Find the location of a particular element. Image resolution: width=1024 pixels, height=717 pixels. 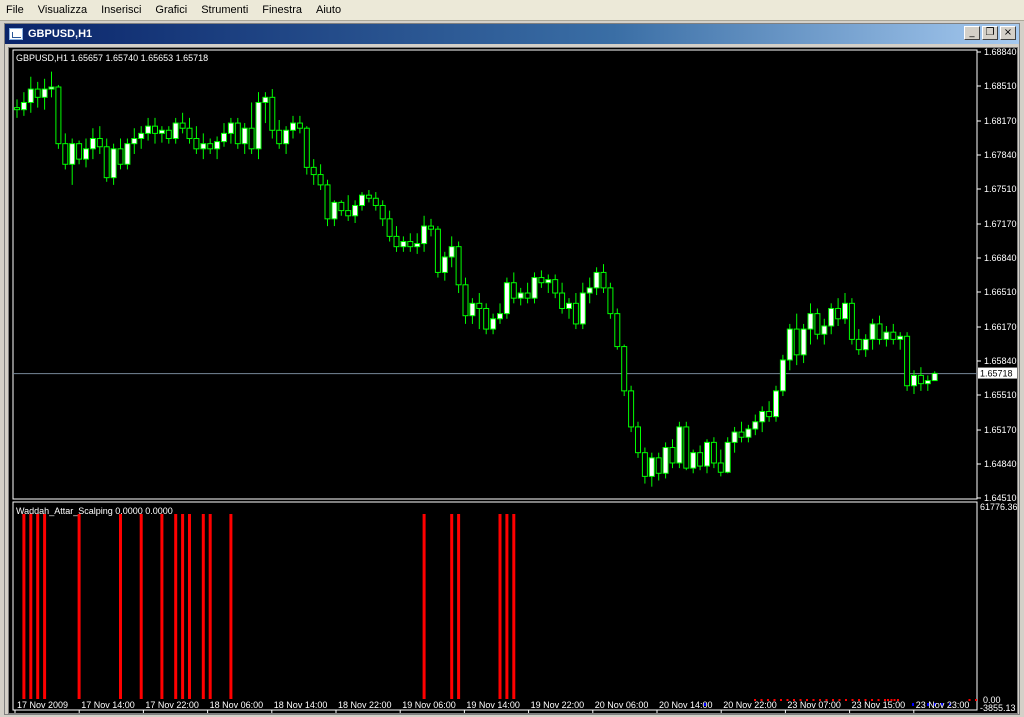

time-tick-label: 23 Nov 23:00 is located at coordinates (943, 705).